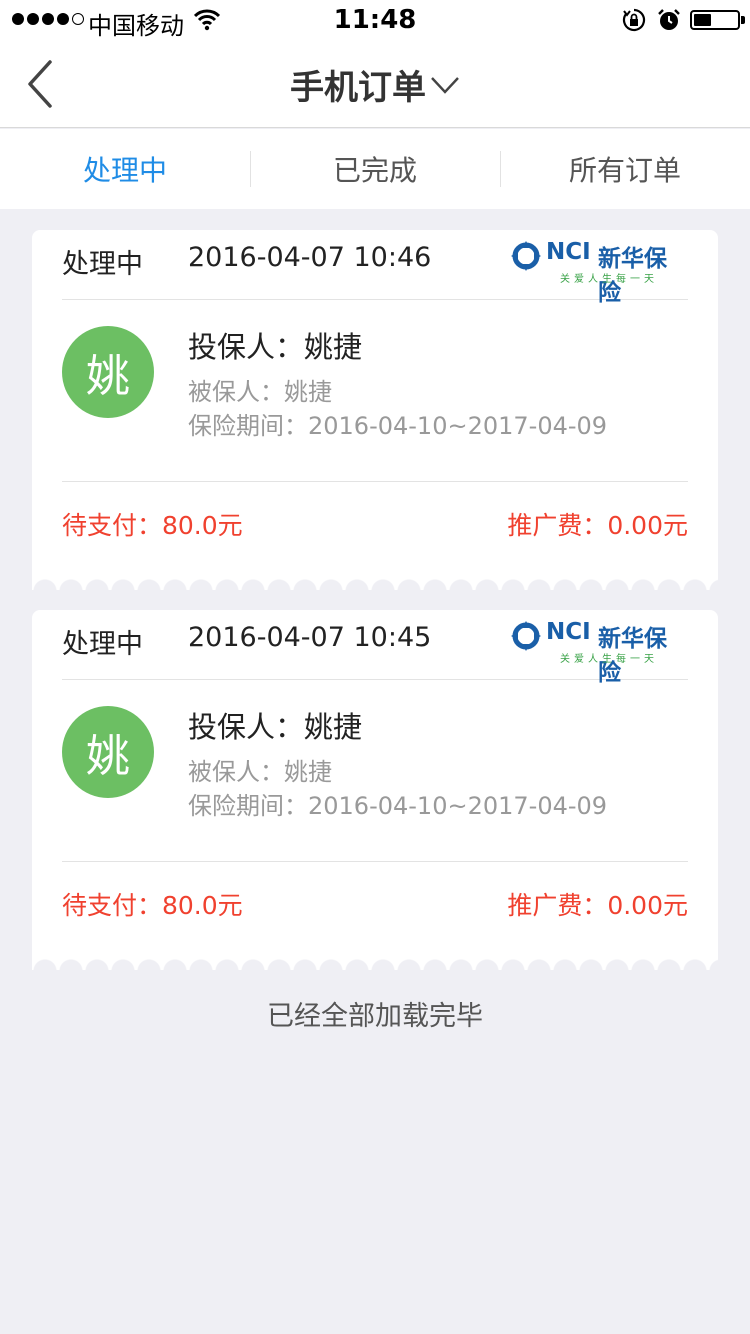 Image resolution: width=750 pixels, height=1334 pixels. I want to click on order-header: 处理中 2016-04-07 10:46 NCI 新华保险 关爱人生每一天, so click(375, 268).